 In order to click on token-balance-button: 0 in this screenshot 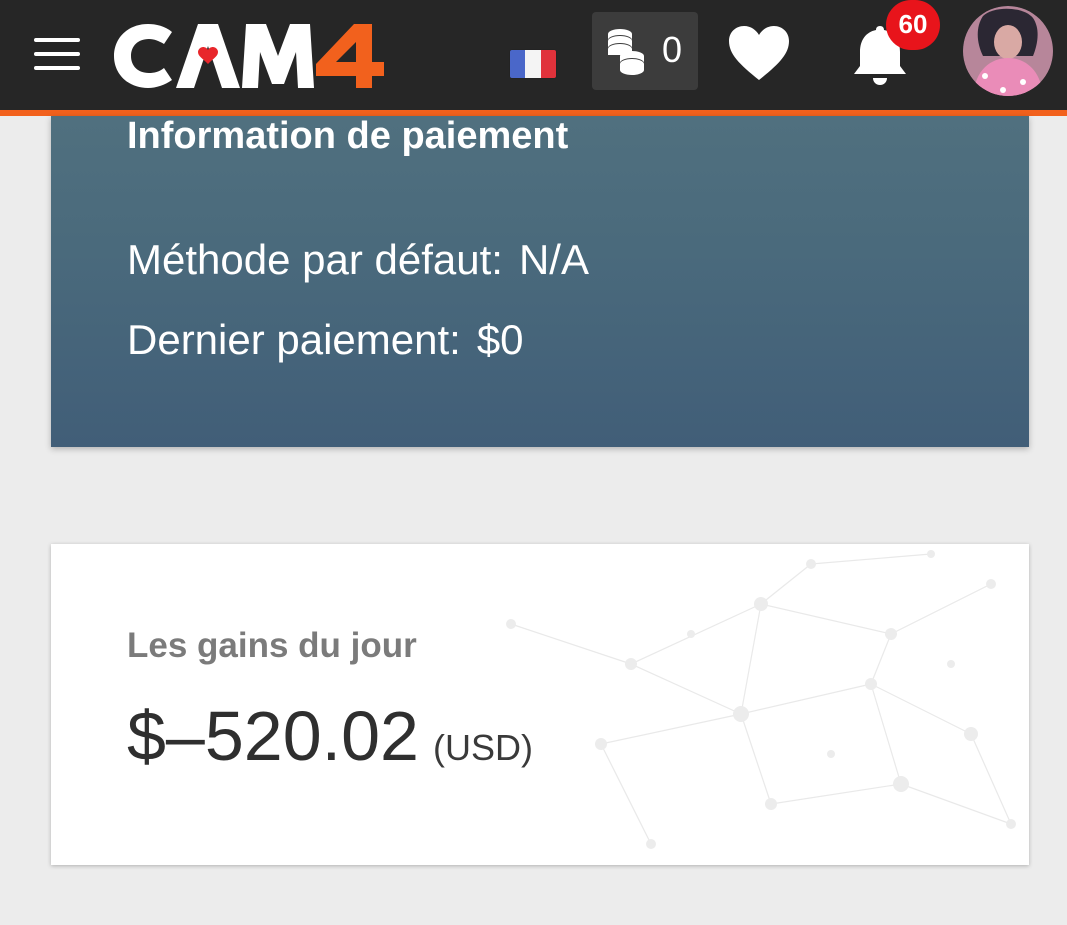, I will do `click(645, 51)`.